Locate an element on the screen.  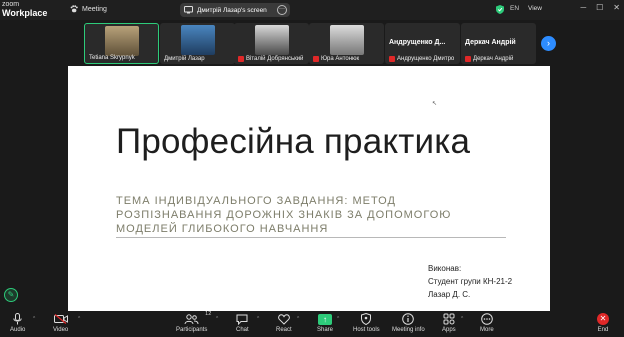
participants-icon is located at coordinates (191, 318).